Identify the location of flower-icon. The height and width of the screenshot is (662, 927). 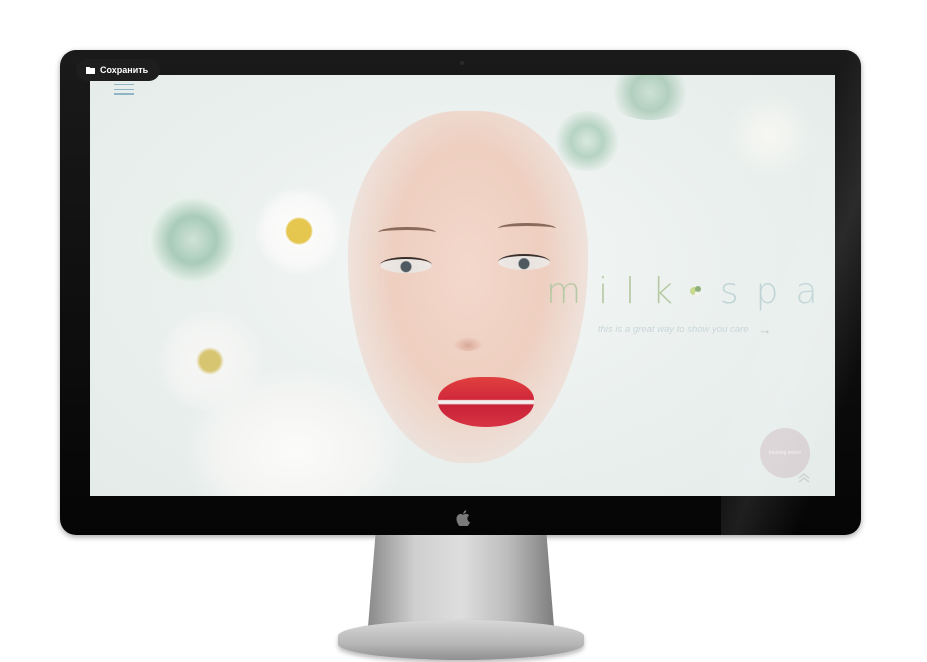
(695, 291).